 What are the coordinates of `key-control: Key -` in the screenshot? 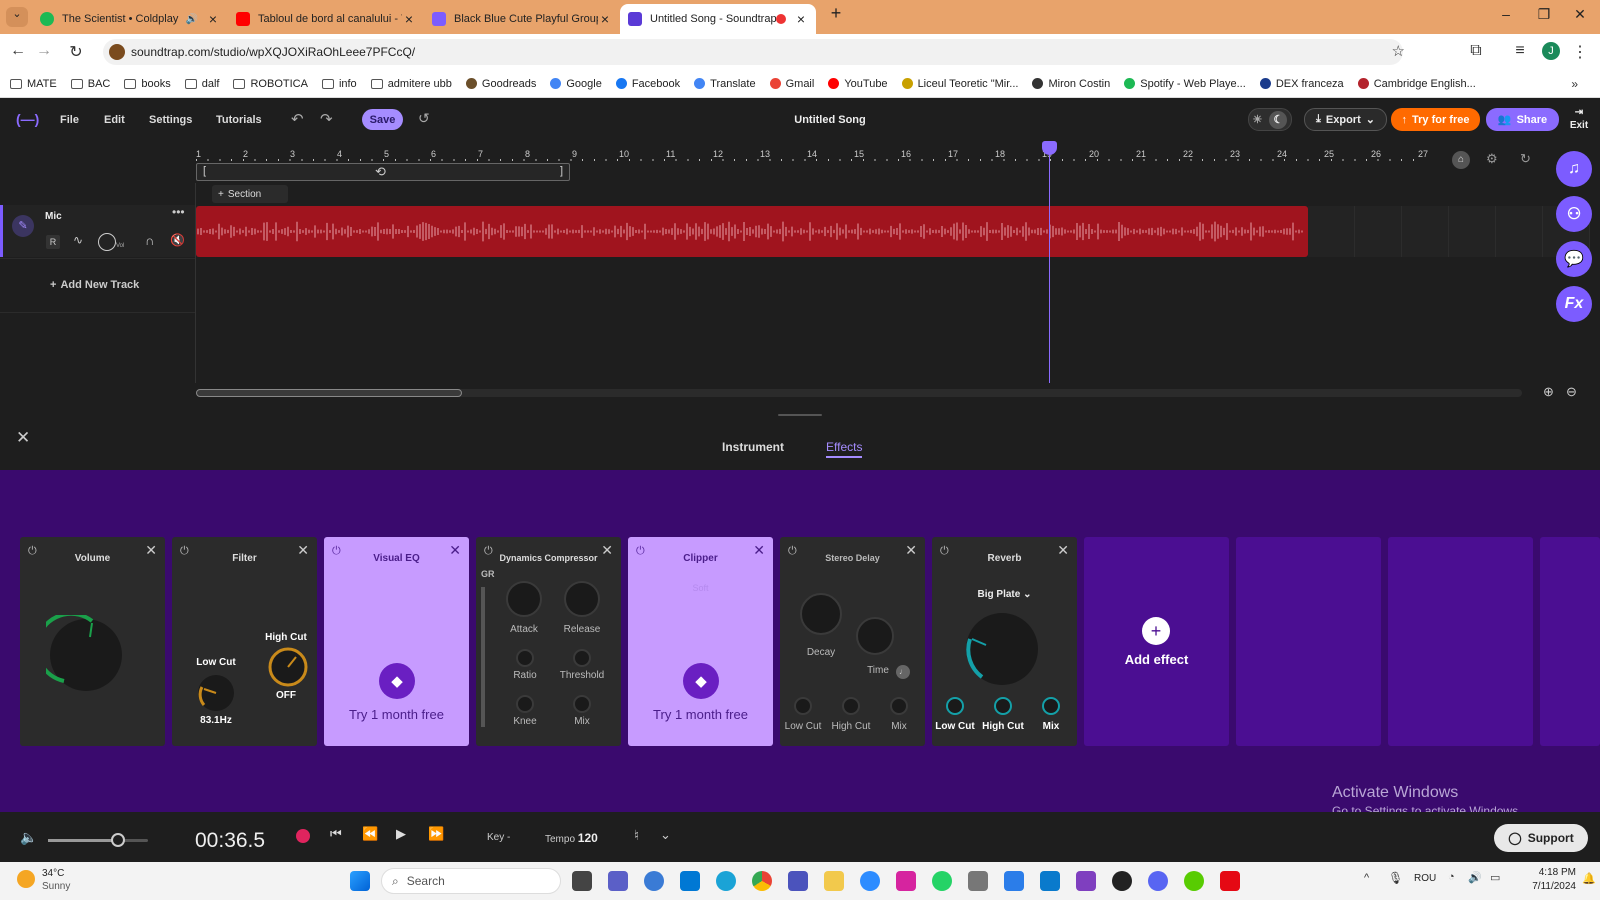 It's located at (498, 837).